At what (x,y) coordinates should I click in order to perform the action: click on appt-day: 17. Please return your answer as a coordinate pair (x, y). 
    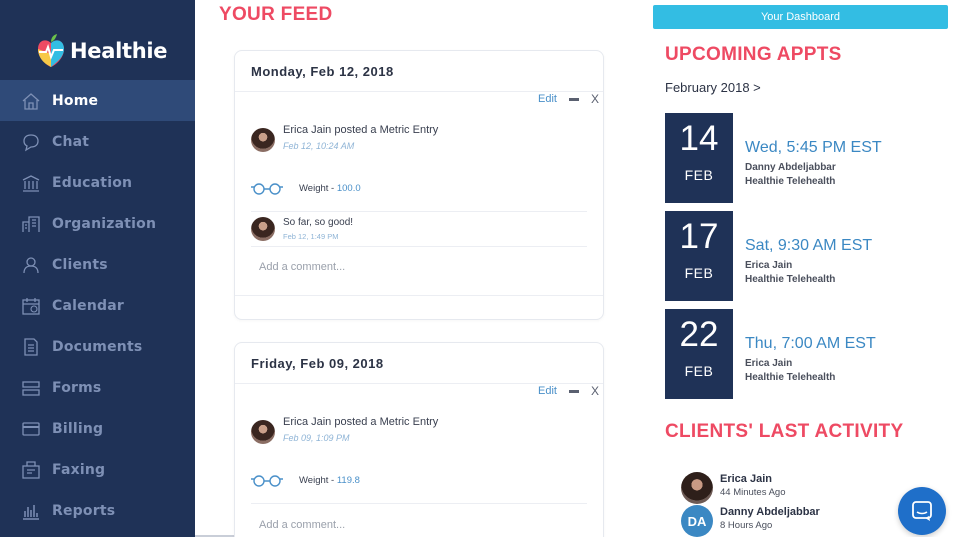
    Looking at the image, I should click on (699, 236).